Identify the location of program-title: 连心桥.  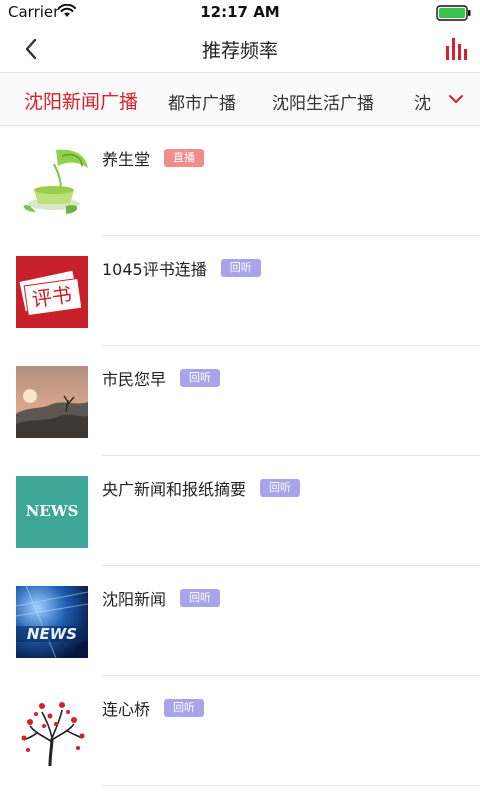
(126, 709).